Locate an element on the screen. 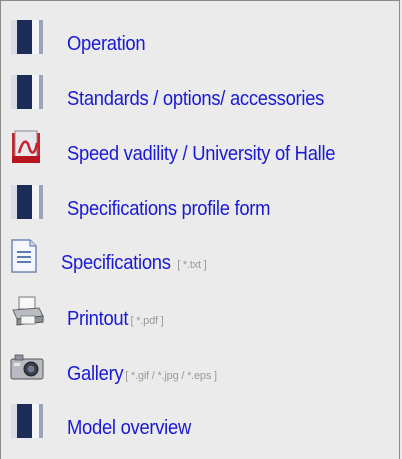 Image resolution: width=402 pixels, height=459 pixels. file-type-hint: [ *.gif / *.jpg / *.eps ] is located at coordinates (171, 376).